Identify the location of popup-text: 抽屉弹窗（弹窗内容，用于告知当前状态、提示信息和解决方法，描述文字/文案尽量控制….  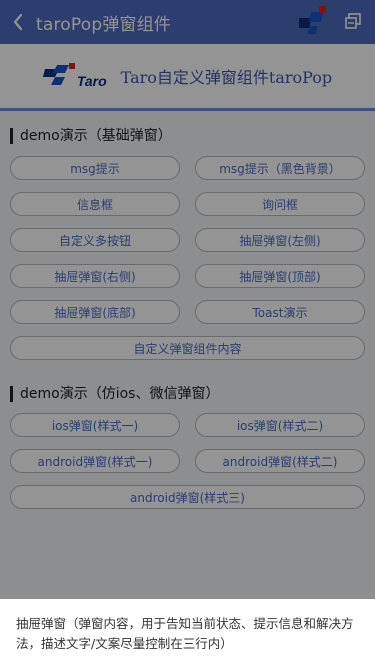
(185, 633).